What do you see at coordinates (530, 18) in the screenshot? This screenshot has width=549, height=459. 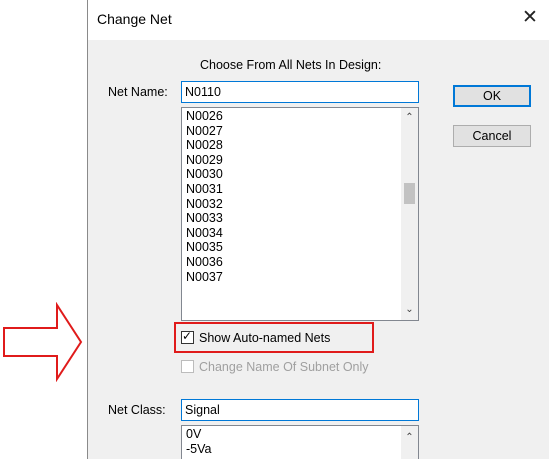 I see `close-icon: ✕` at bounding box center [530, 18].